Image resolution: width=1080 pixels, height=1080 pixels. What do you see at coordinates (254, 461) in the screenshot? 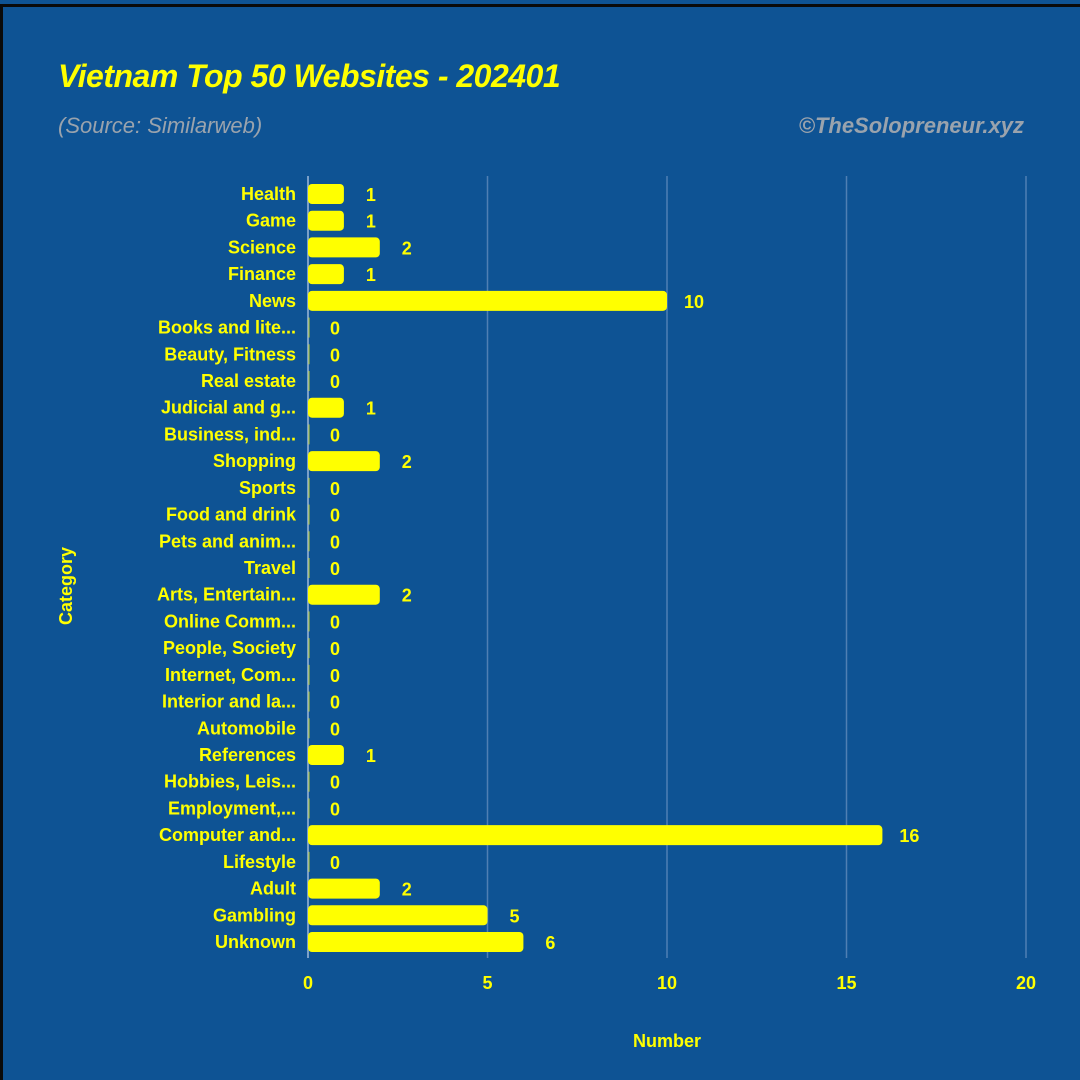
I see `category-label: Shopping` at bounding box center [254, 461].